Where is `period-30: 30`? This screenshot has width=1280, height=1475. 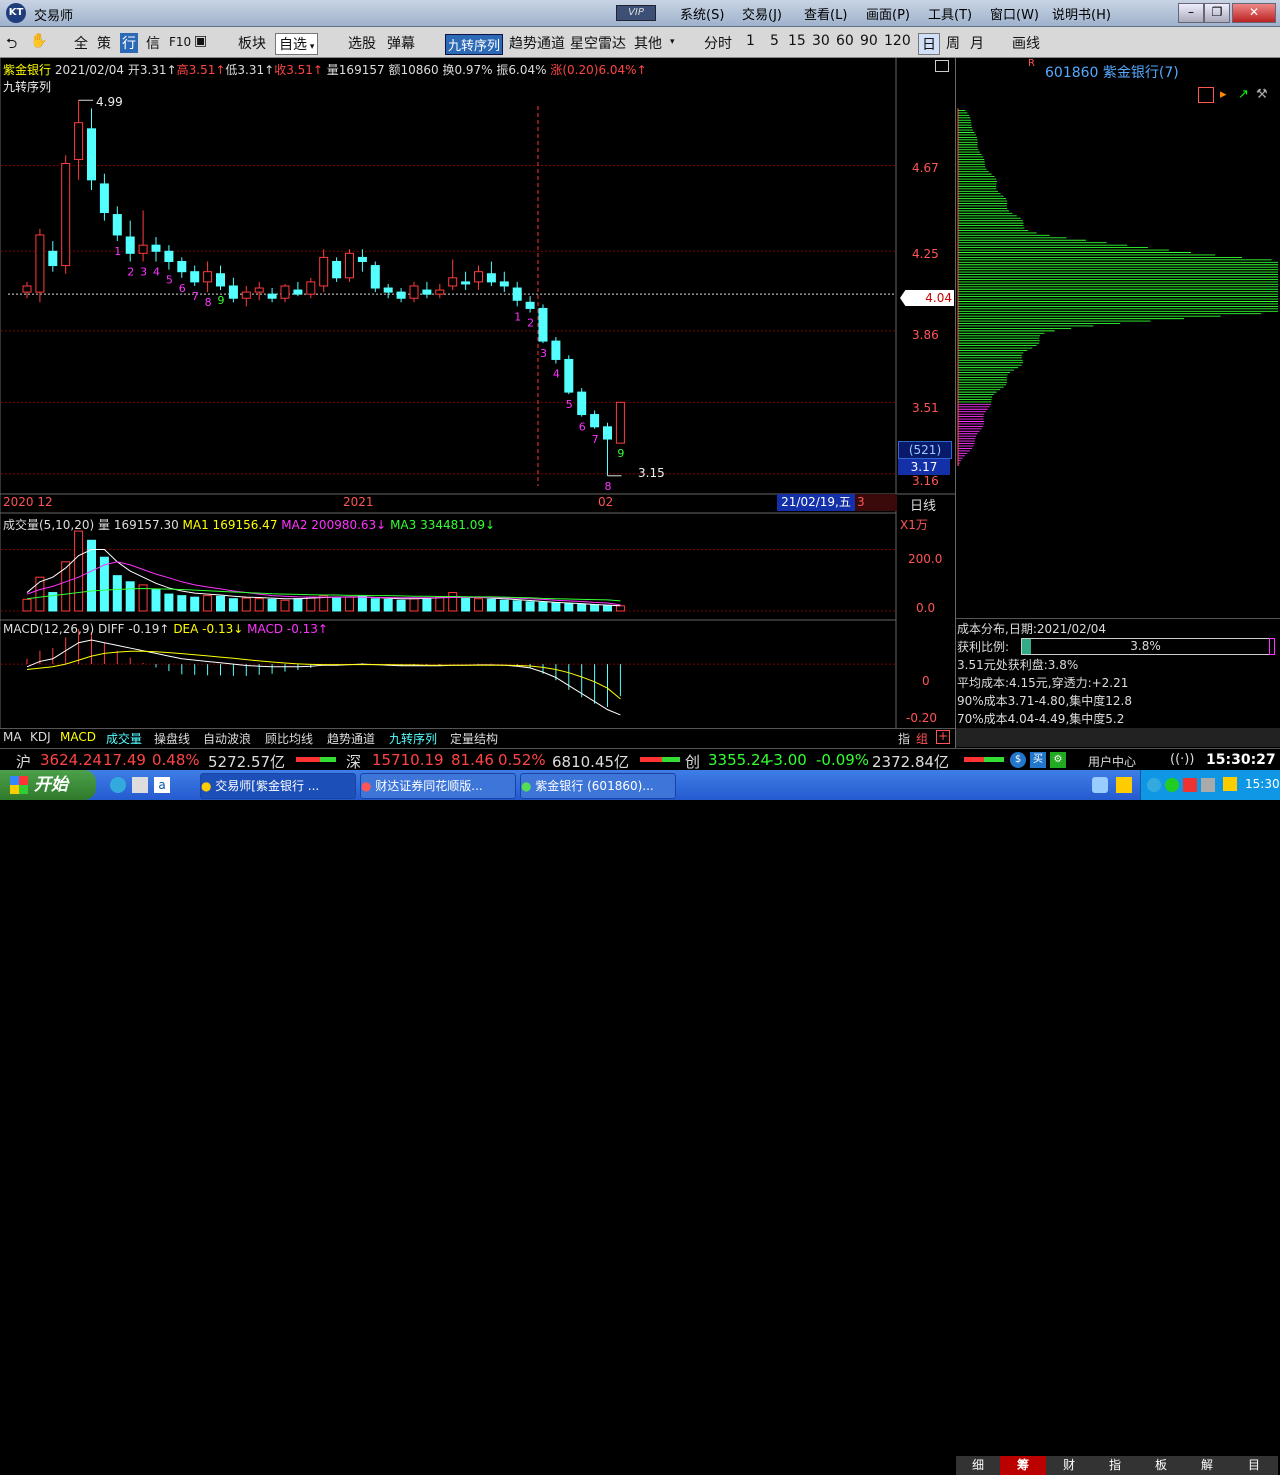 period-30: 30 is located at coordinates (821, 41).